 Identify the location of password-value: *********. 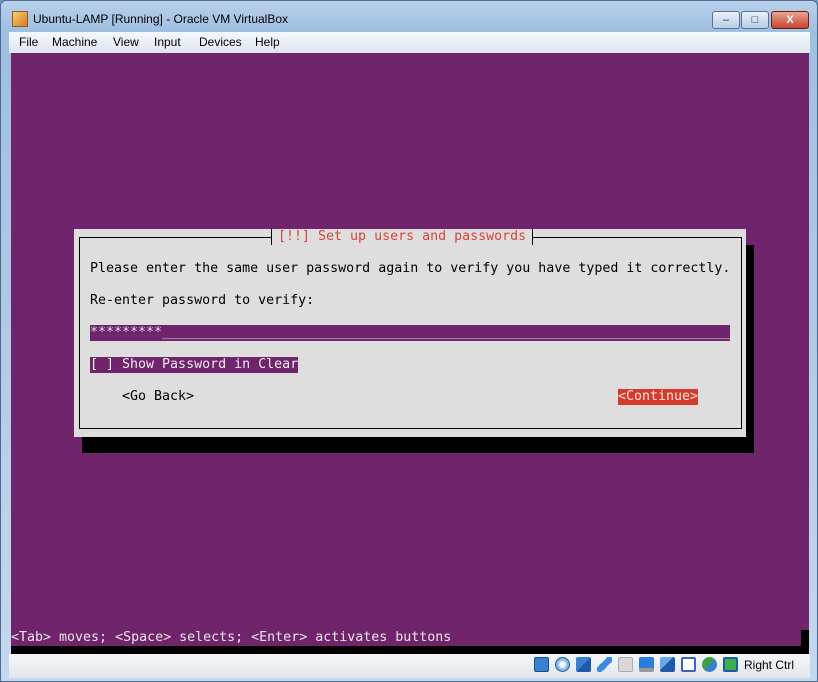
(126, 332).